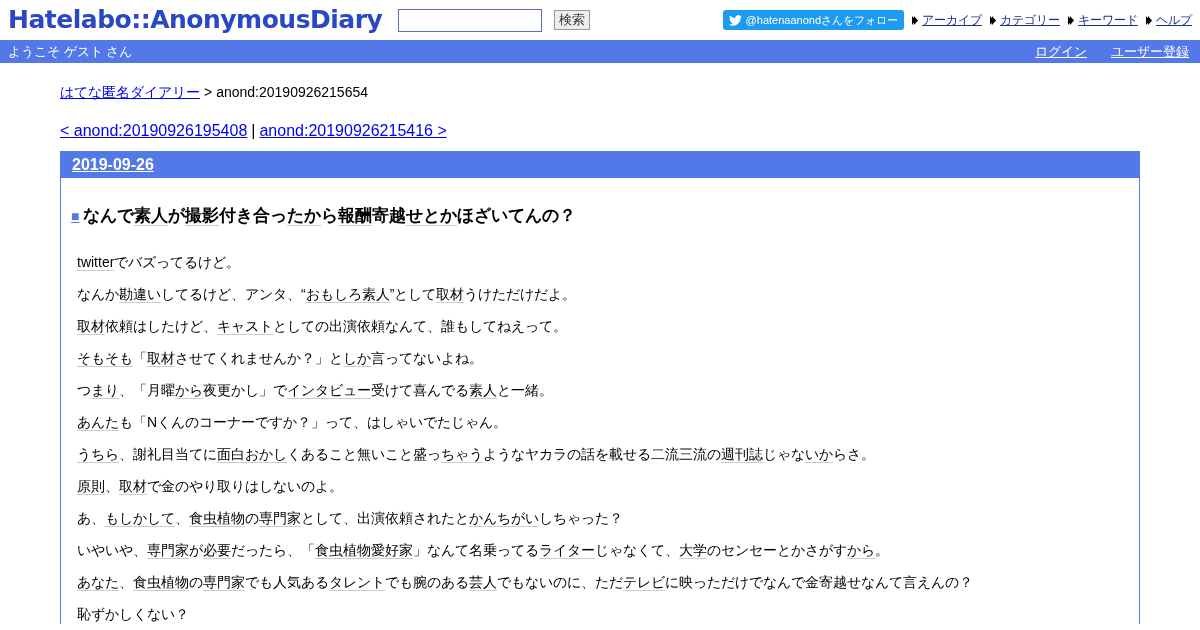  I want to click on keyword-link: ライター, so click(567, 550).